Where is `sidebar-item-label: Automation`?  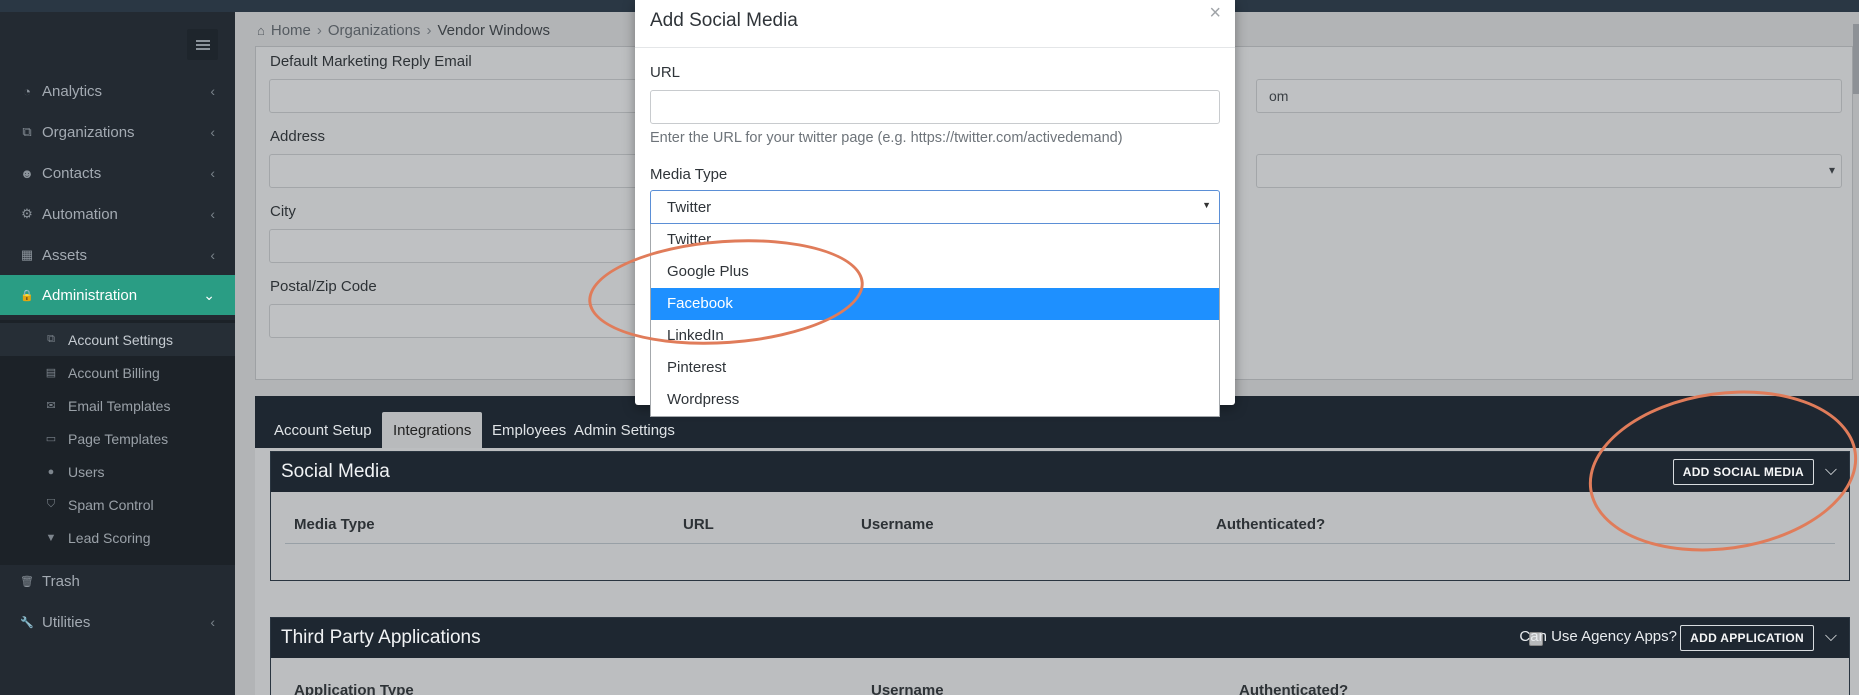
sidebar-item-label: Automation is located at coordinates (80, 214).